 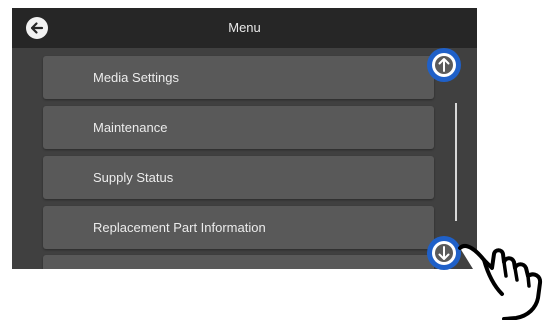 I want to click on menu-item-maintenance: Maintenance, so click(x=238, y=127).